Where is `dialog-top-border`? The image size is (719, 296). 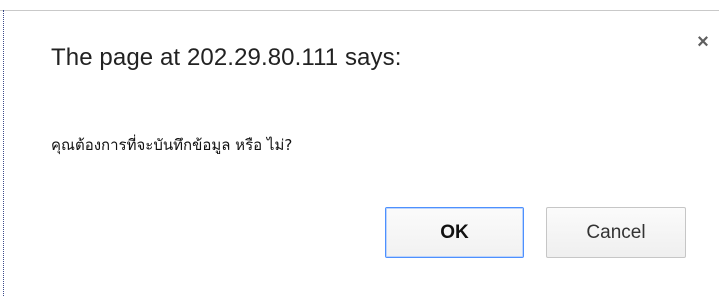 dialog-top-border is located at coordinates (359, 10).